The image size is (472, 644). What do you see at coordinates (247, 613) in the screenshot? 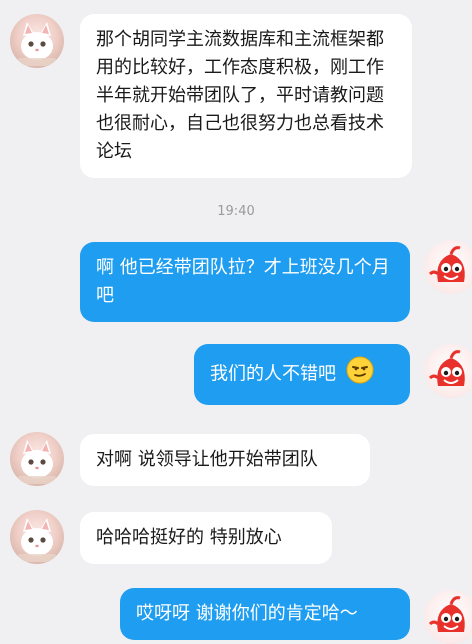
I see `message-text: 哎呀呀 谢谢你们的肯定哈～` at bounding box center [247, 613].